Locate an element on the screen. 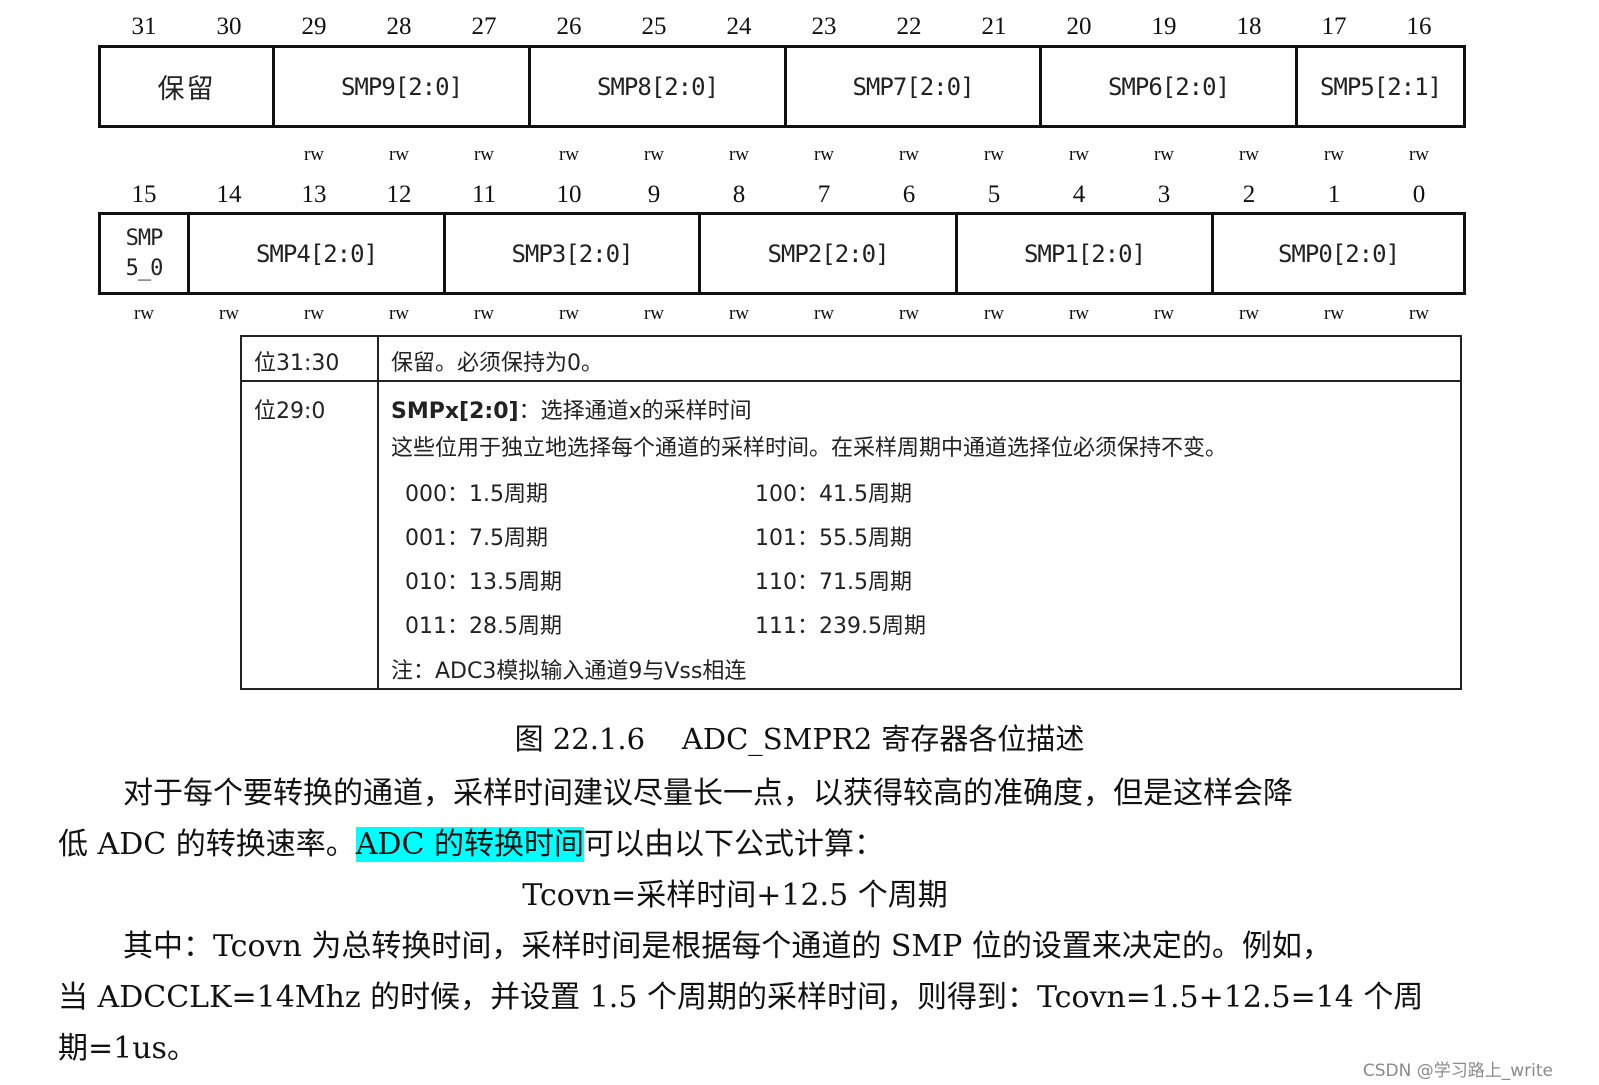  option-item: 000：1.5周期 is located at coordinates (477, 494).